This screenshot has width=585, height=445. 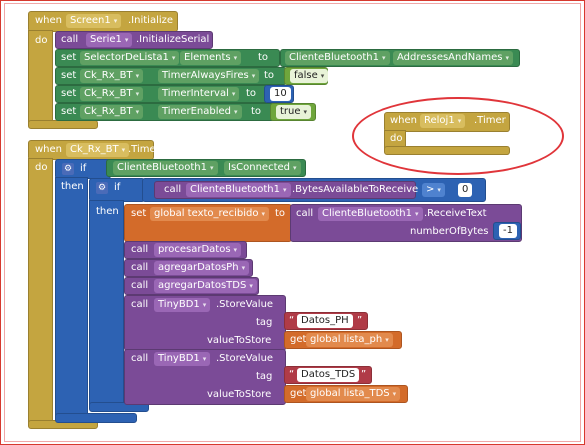 I want to click on bytes-available-label: .BytesAvailableToReceive, so click(x=355, y=189).